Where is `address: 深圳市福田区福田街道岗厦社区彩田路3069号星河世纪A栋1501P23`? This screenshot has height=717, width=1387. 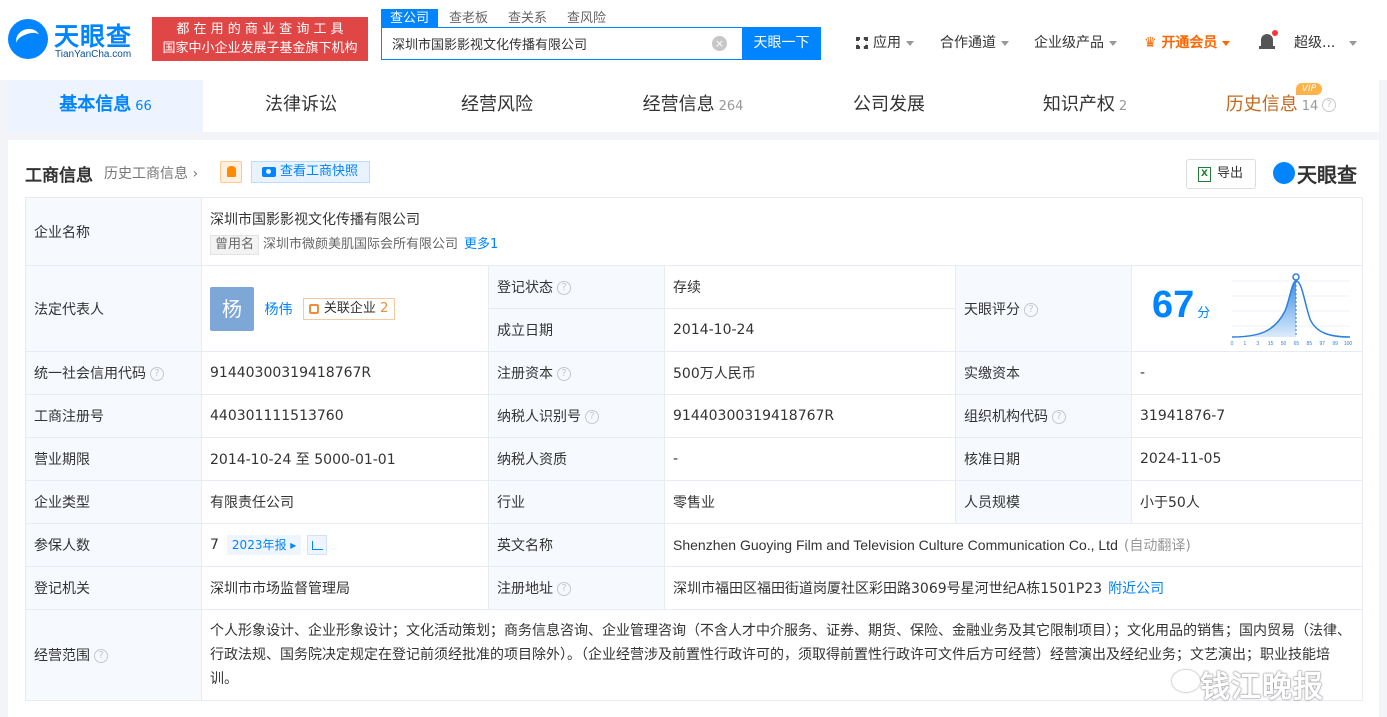 address: 深圳市福田区福田街道岗厦社区彩田路3069号星河世纪A栋1501P23 is located at coordinates (888, 589).